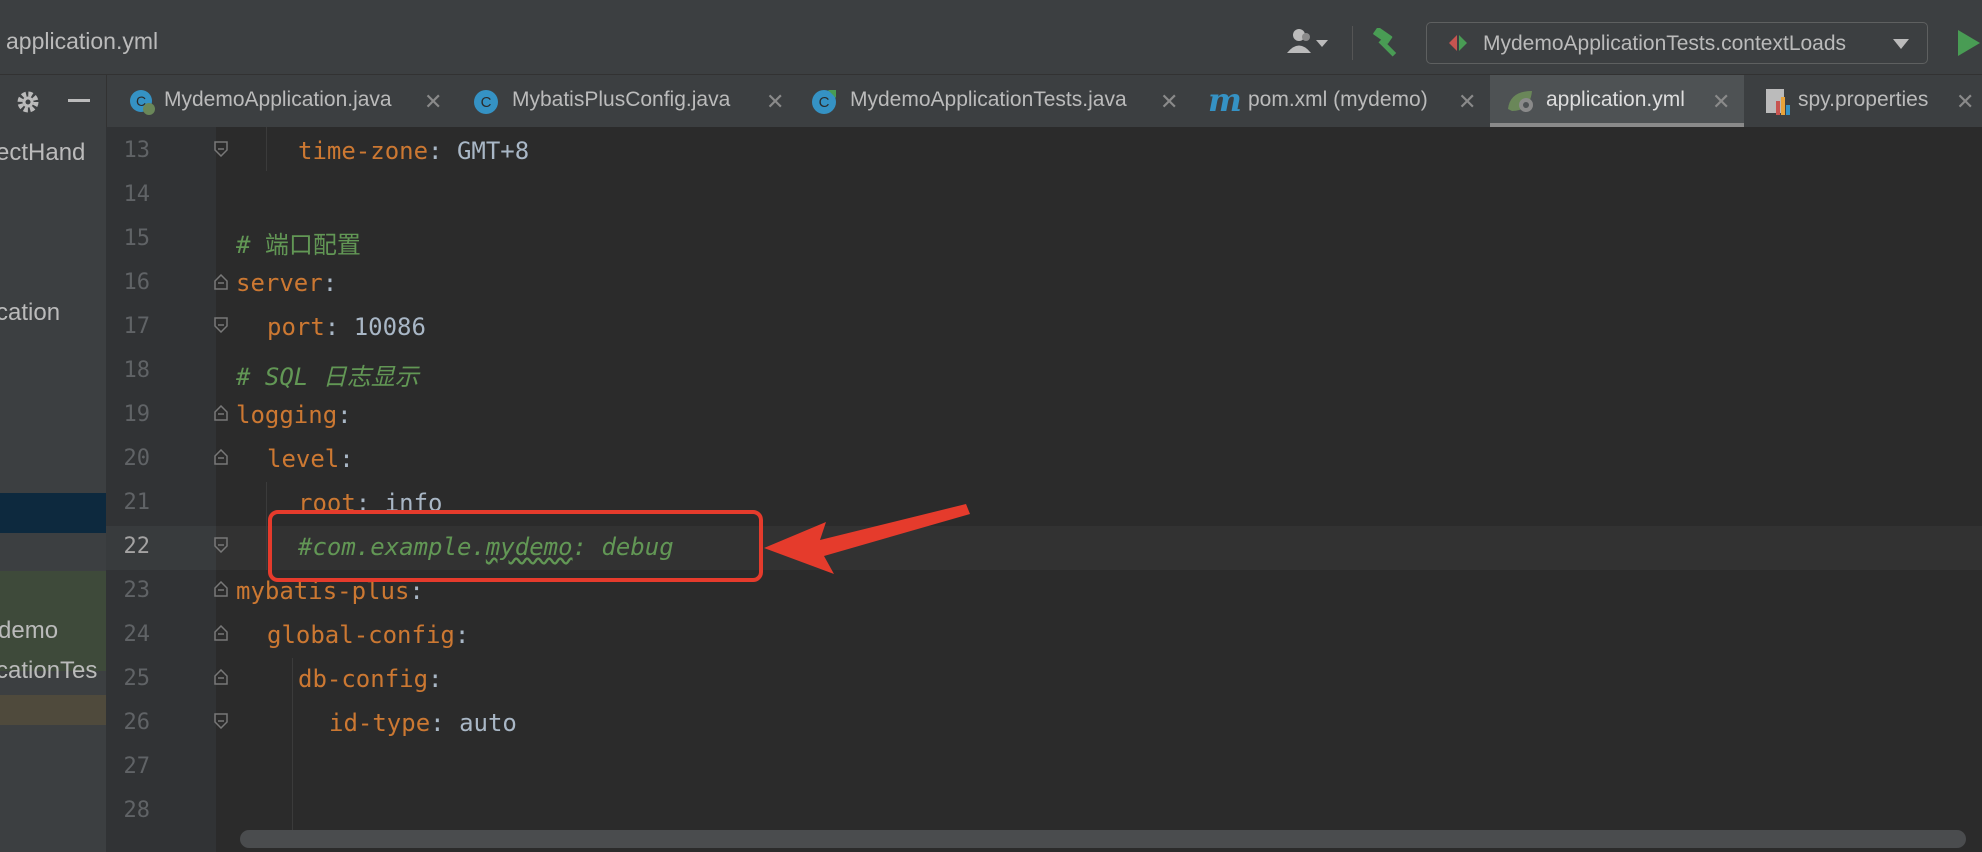 The width and height of the screenshot is (1982, 852). Describe the element at coordinates (283, 101) in the screenshot. I see `tab-mydemo-application: C MydemoApplication.java ✕` at that location.